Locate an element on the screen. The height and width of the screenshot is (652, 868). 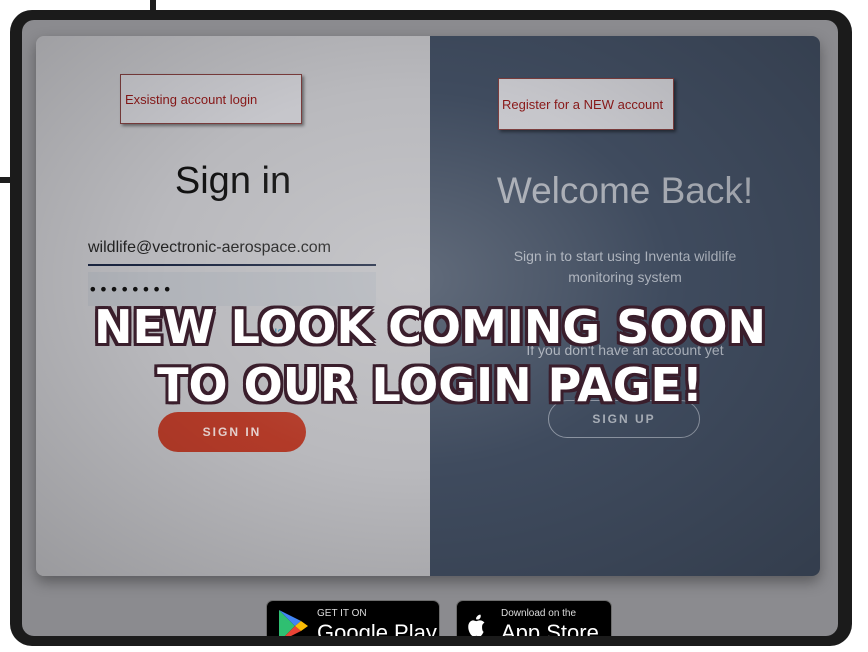
register-note: Register for a NEW account is located at coordinates (586, 104).